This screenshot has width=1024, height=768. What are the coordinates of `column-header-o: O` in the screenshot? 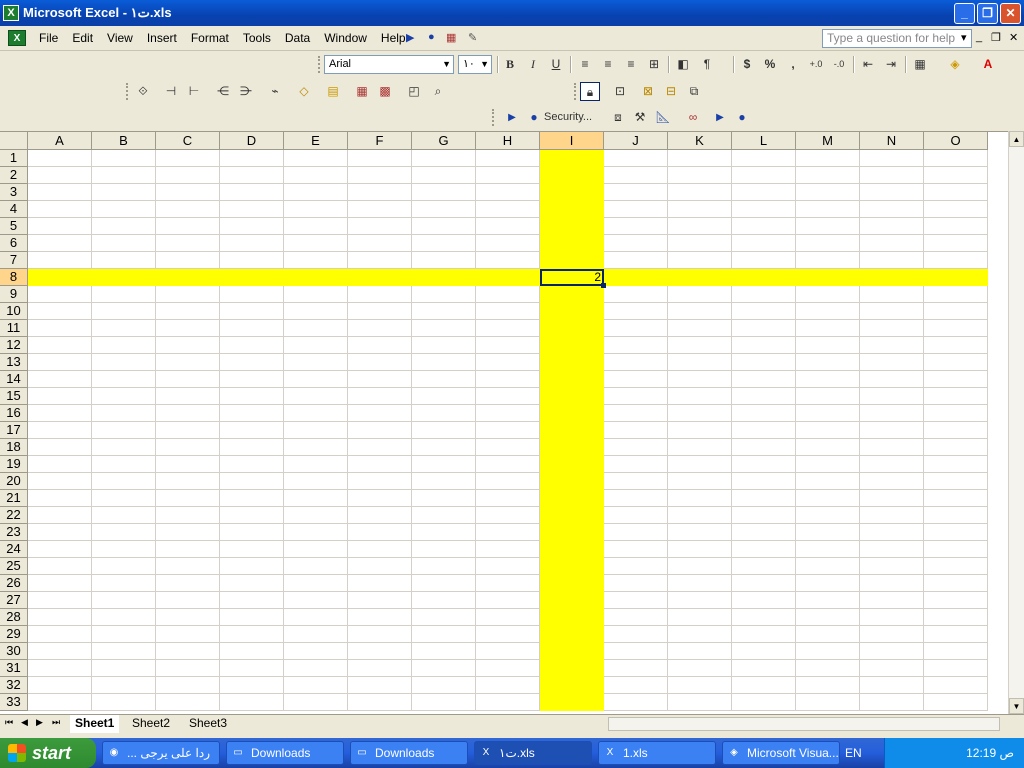 It's located at (956, 141).